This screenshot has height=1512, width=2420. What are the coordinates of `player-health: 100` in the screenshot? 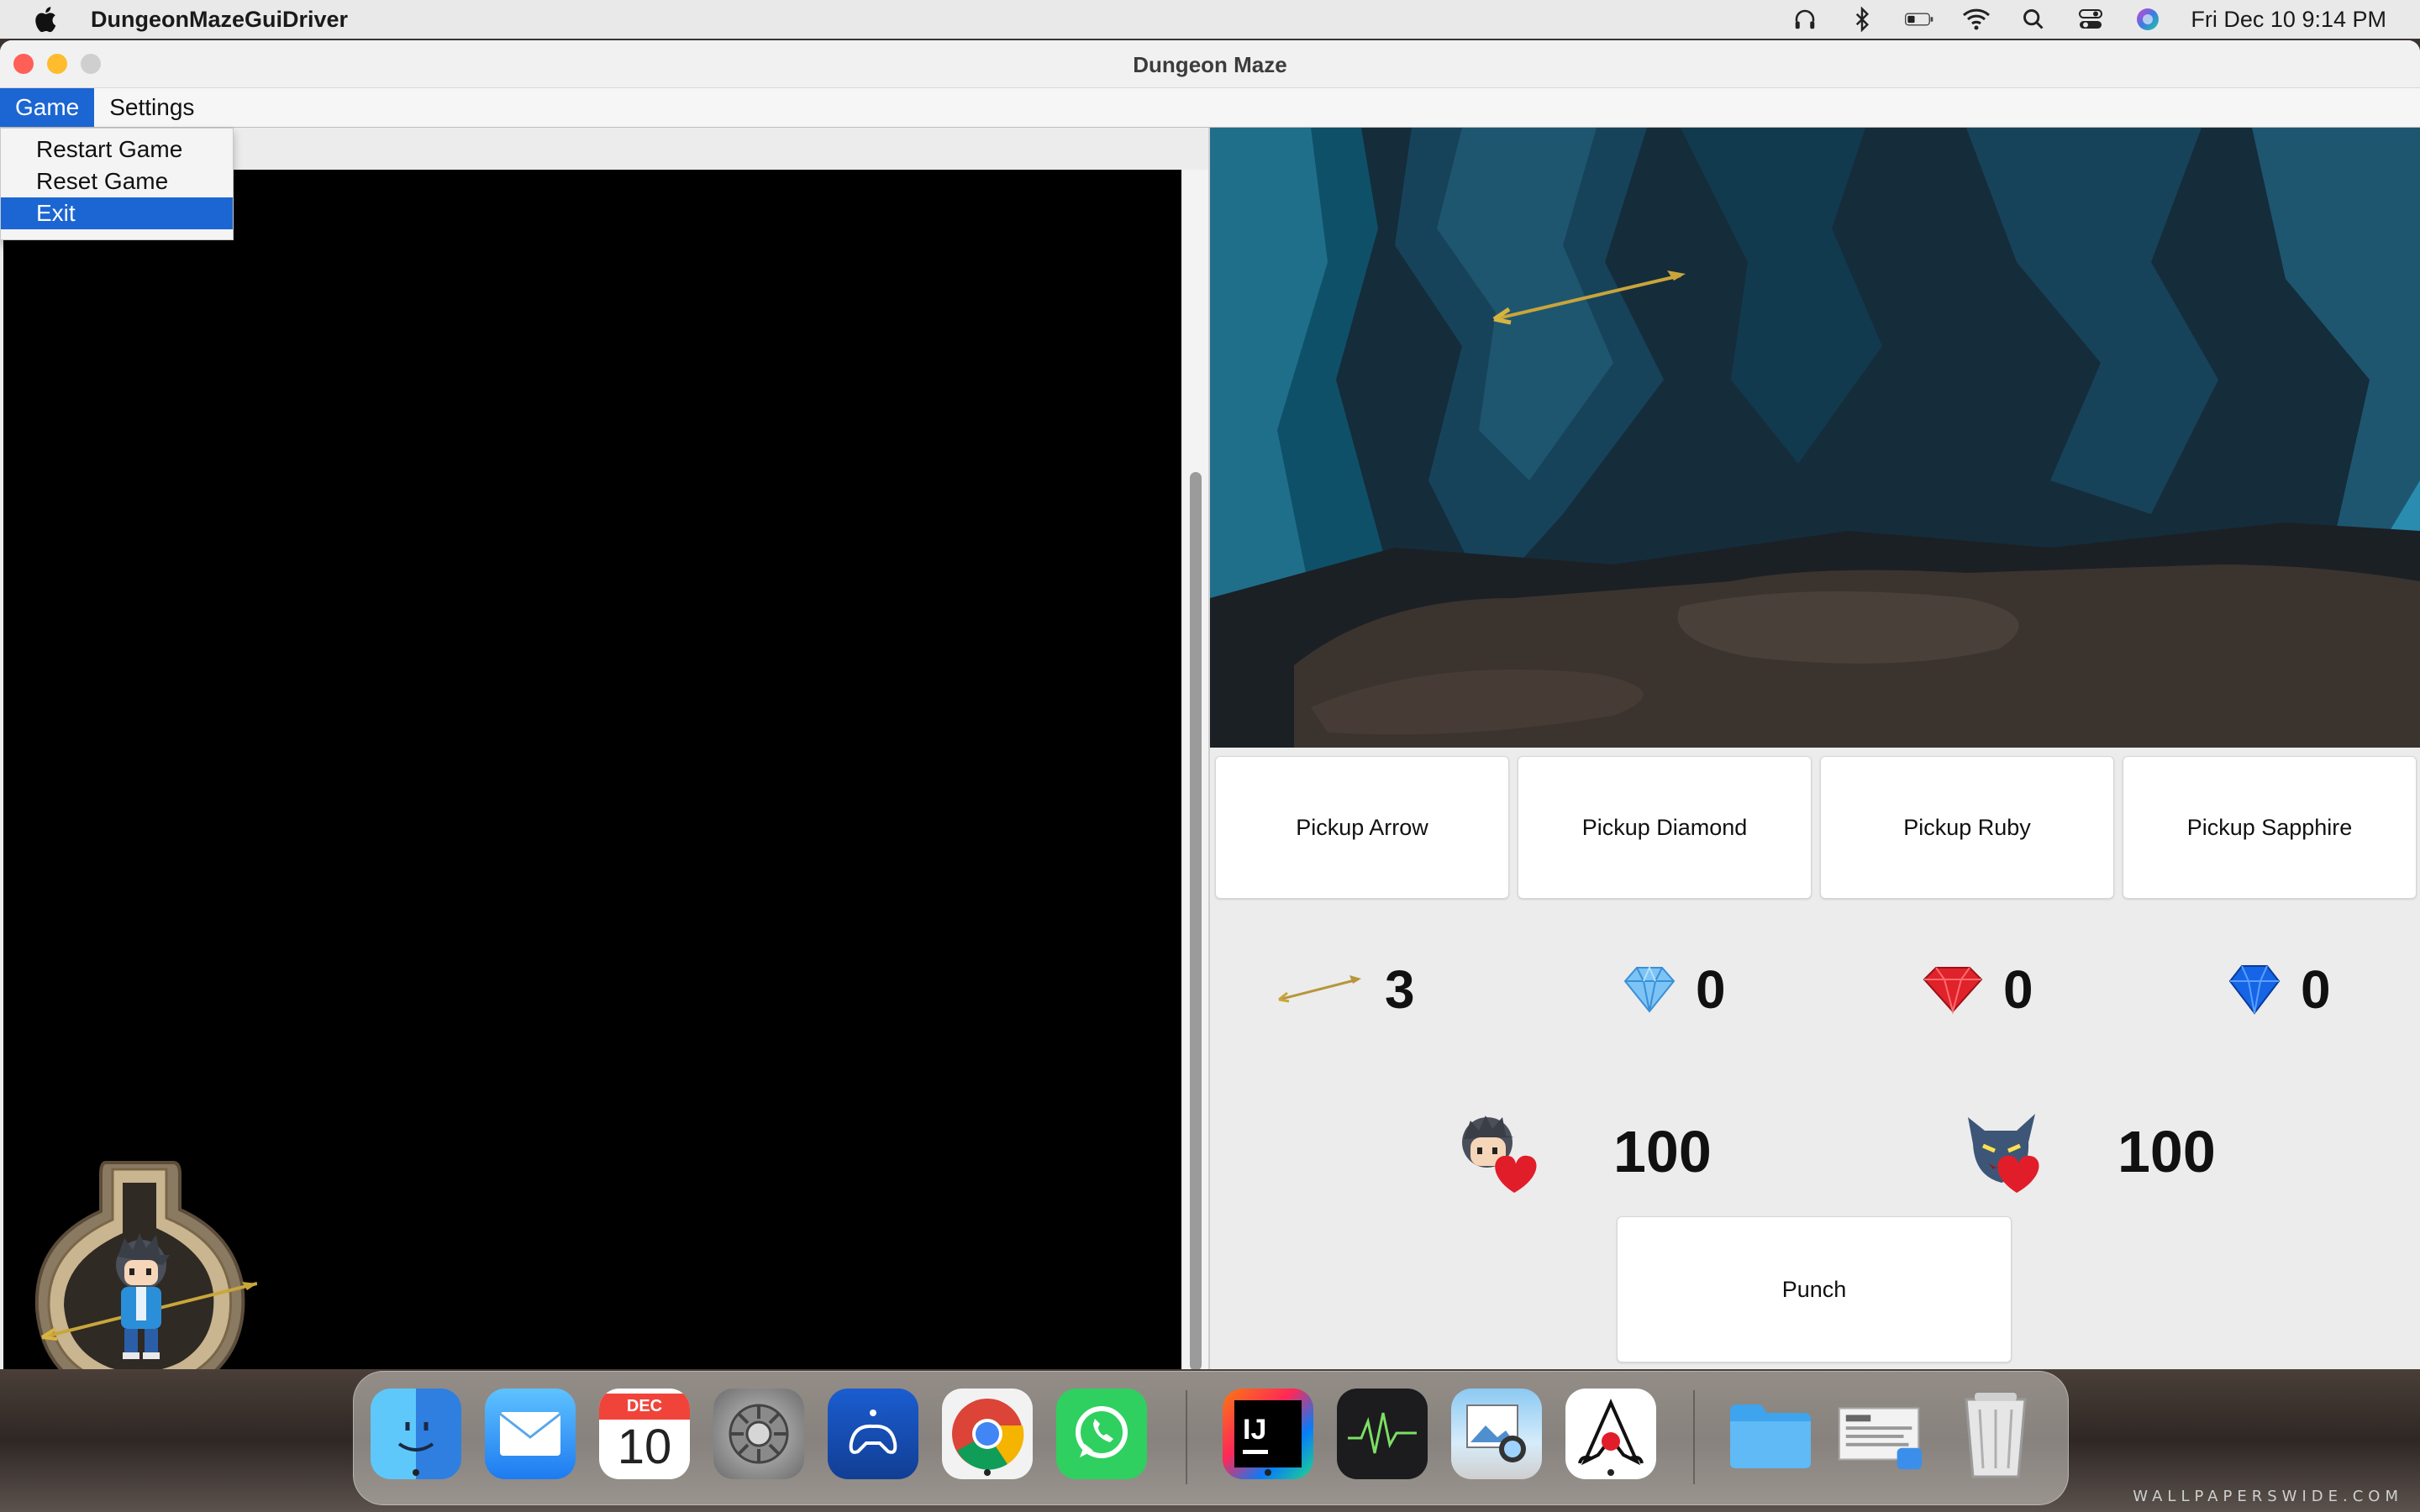 It's located at (1583, 1151).